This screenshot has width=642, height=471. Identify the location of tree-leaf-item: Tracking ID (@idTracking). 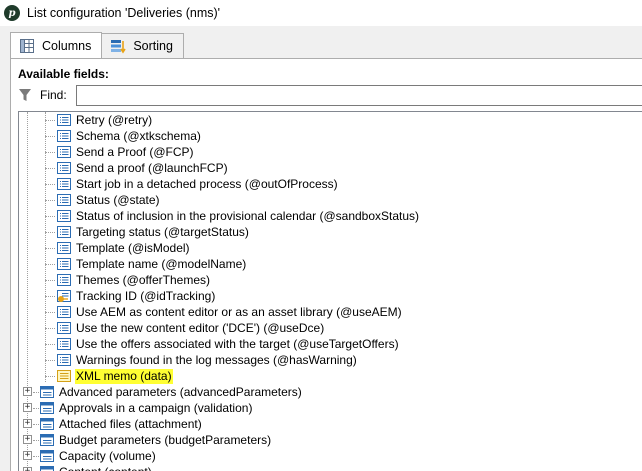
(130, 296).